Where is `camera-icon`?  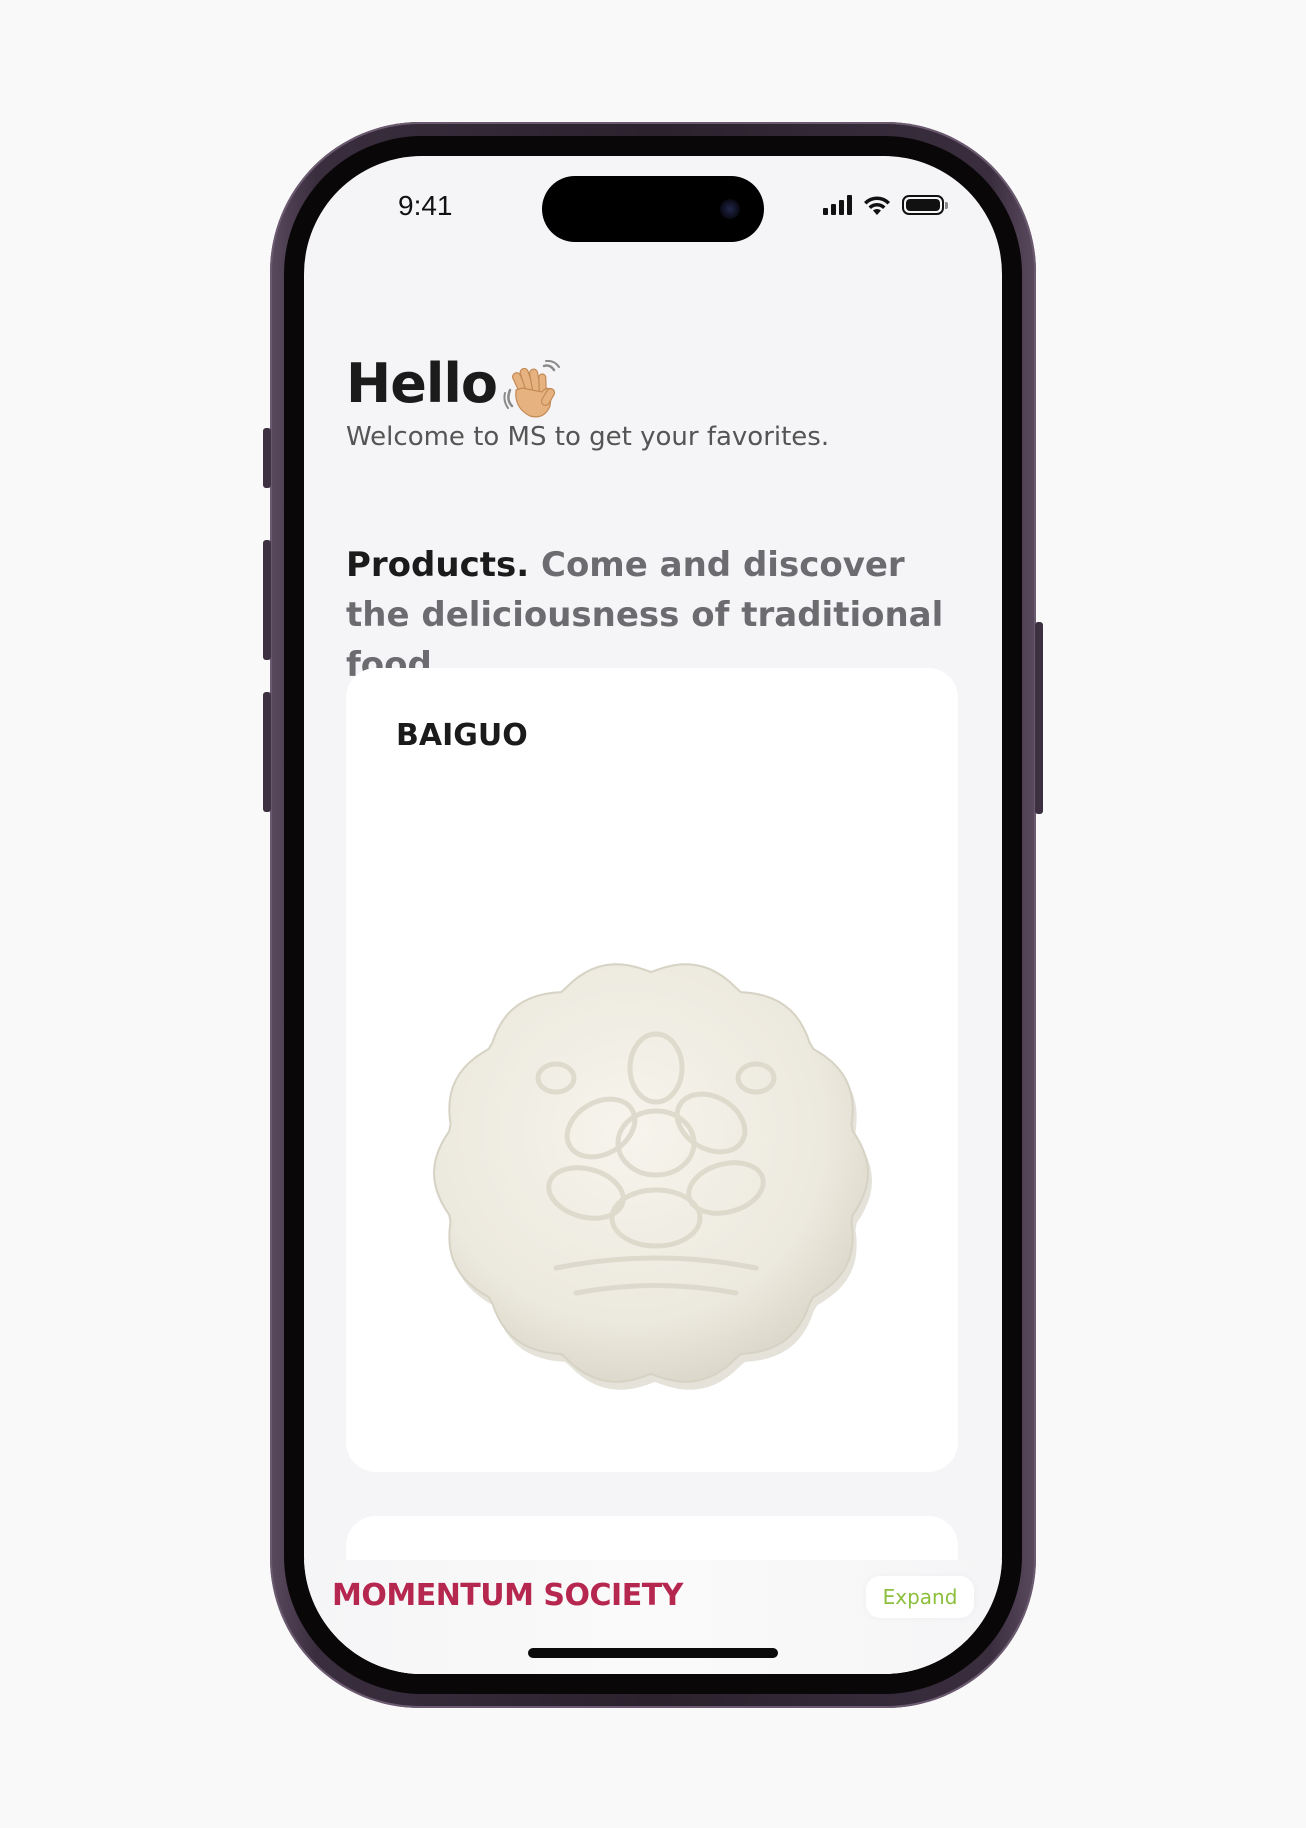
camera-icon is located at coordinates (730, 209).